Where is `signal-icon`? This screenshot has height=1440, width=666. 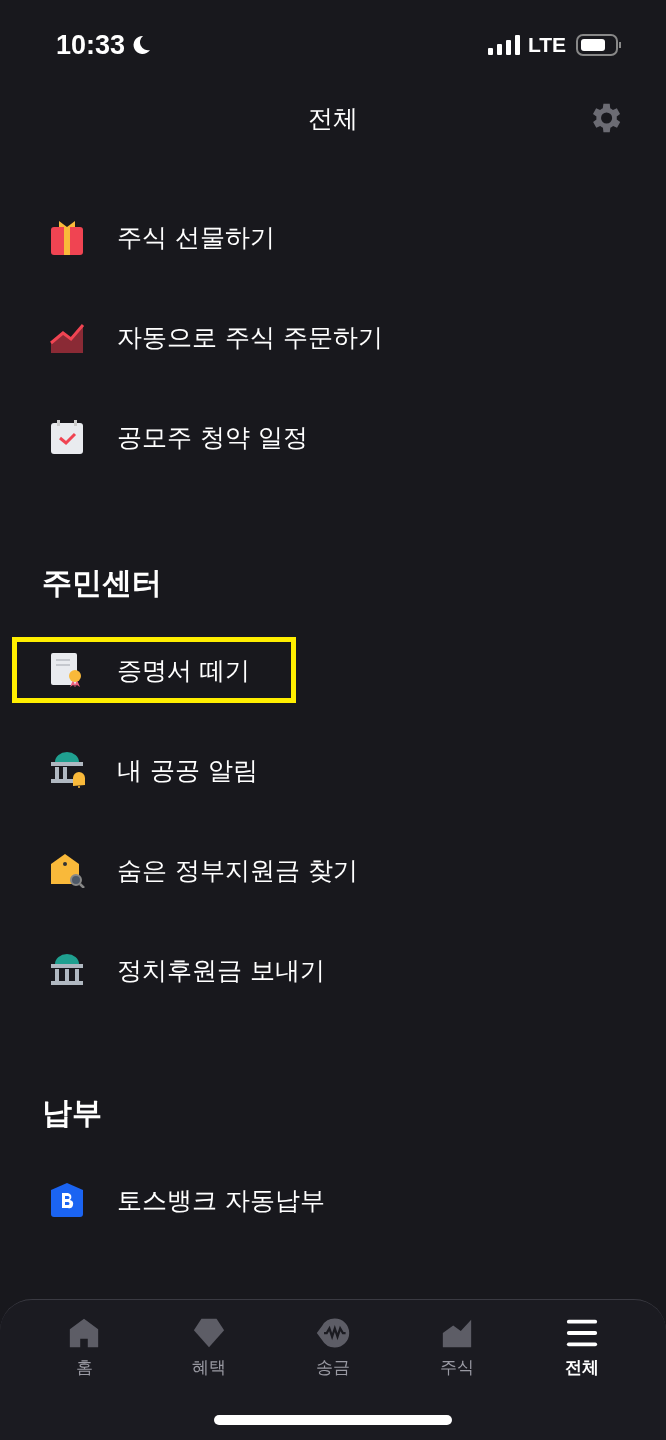
signal-icon is located at coordinates (504, 45).